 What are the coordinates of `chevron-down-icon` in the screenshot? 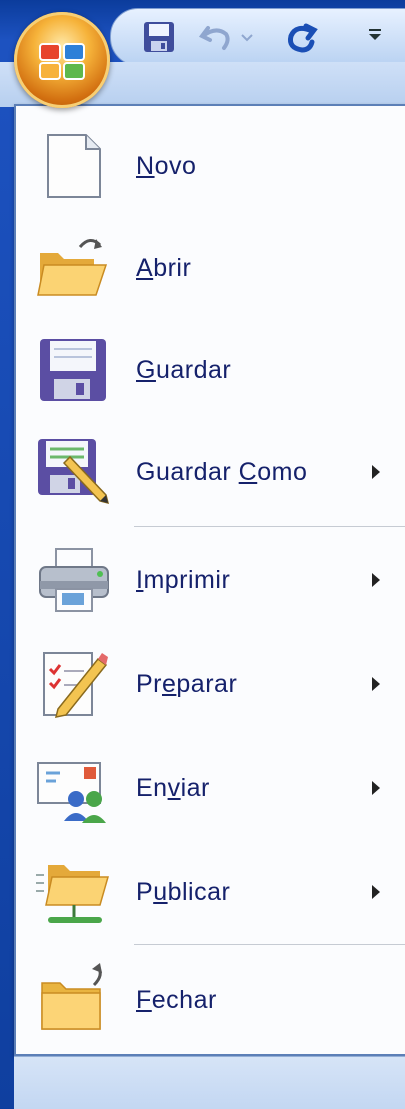 It's located at (247, 37).